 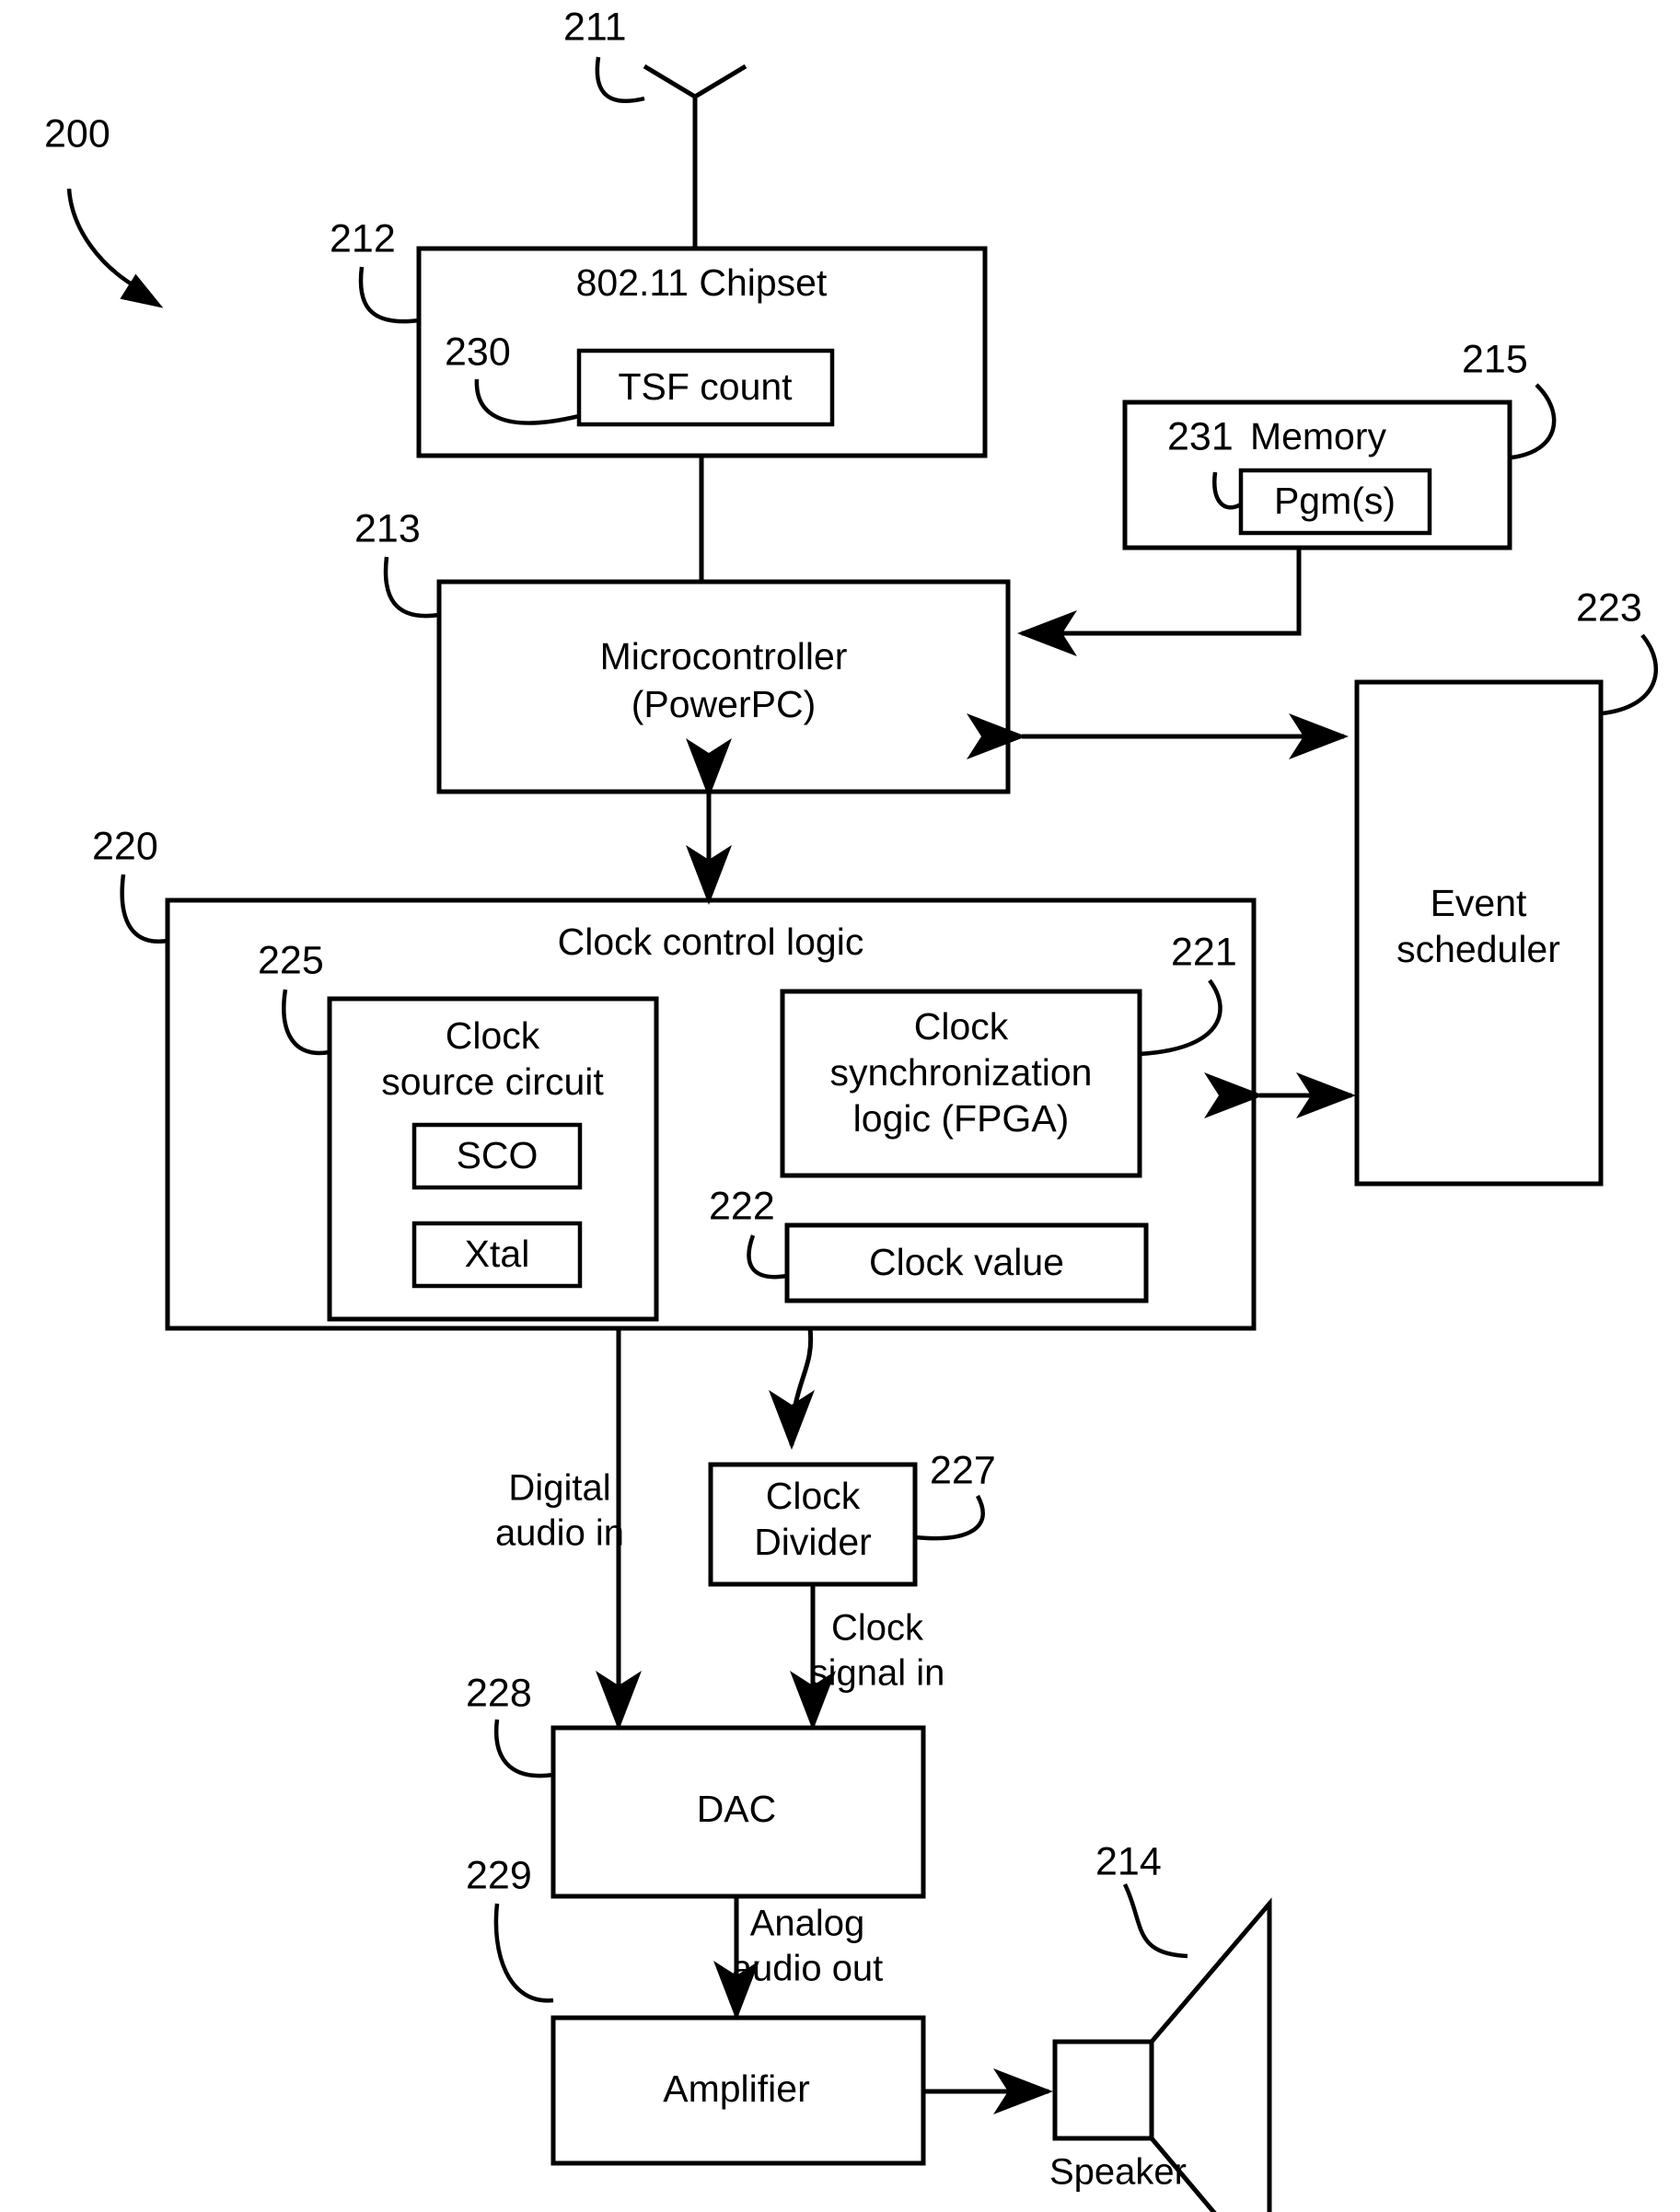 What do you see at coordinates (1128, 1861) in the screenshot?
I see `ref-label-214: 214` at bounding box center [1128, 1861].